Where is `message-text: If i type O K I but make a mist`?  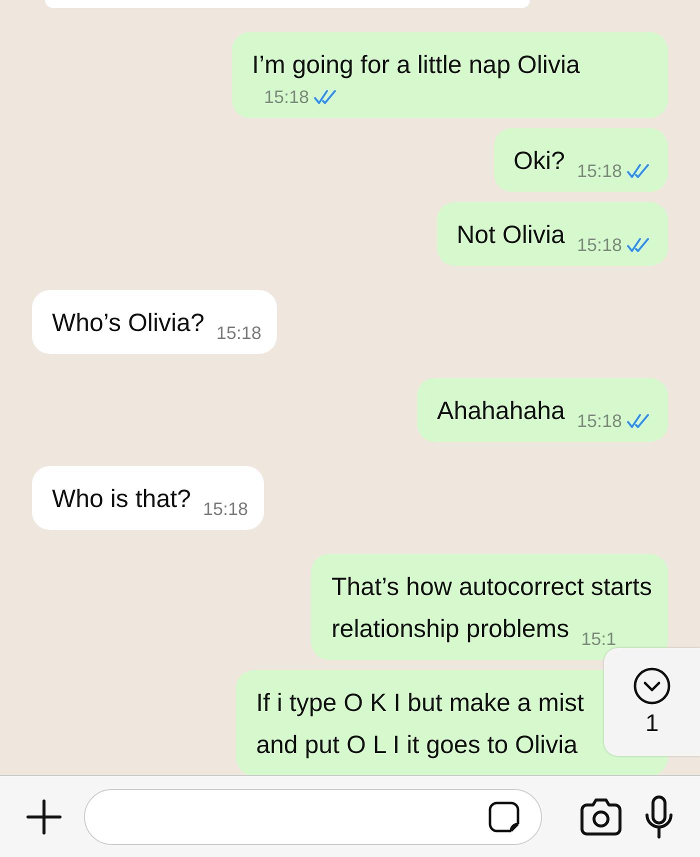 message-text: If i type O K I but make a mist is located at coordinates (420, 703).